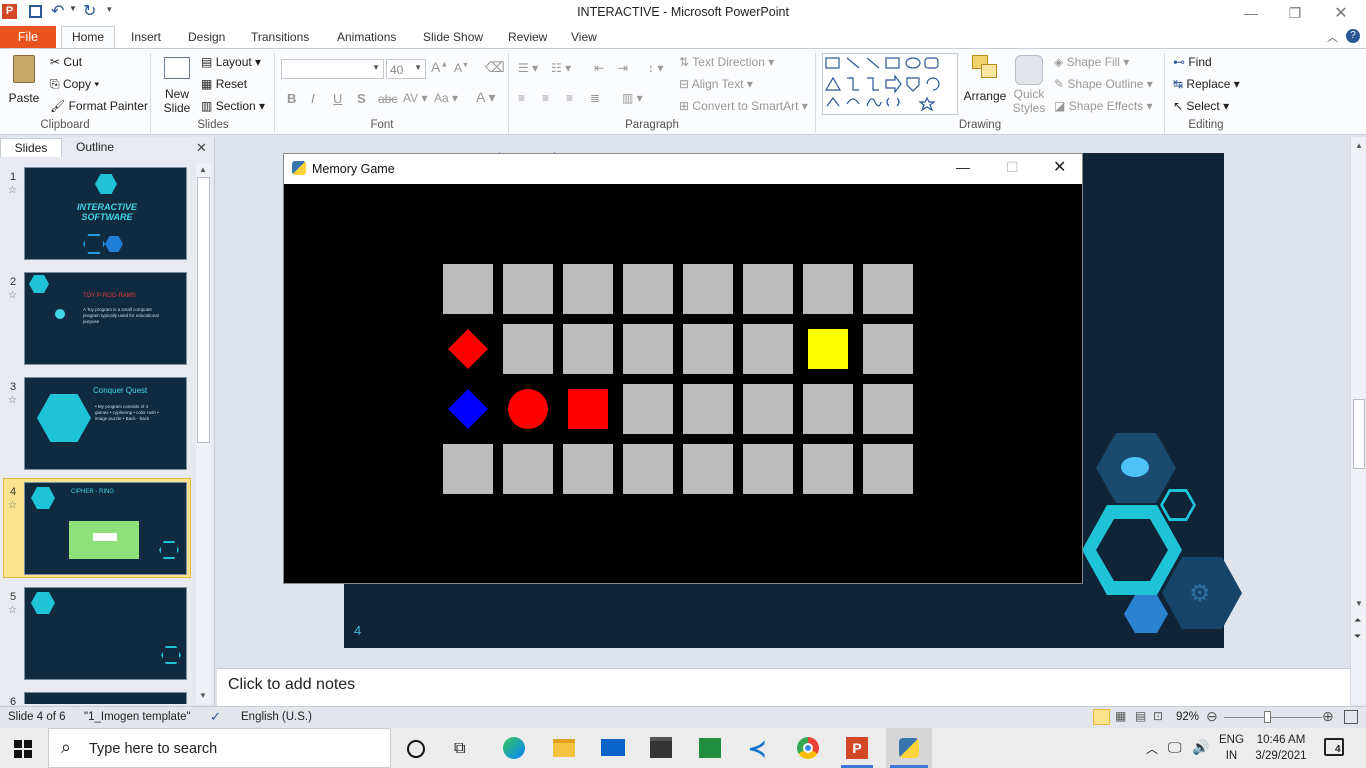  What do you see at coordinates (28, 37) in the screenshot?
I see `tab-file: File` at bounding box center [28, 37].